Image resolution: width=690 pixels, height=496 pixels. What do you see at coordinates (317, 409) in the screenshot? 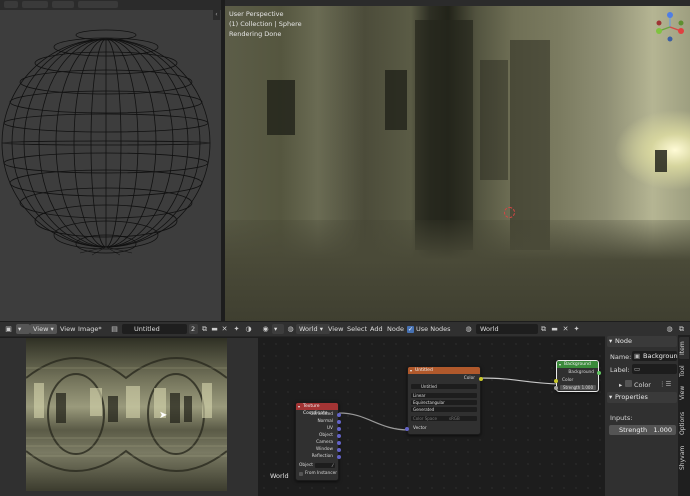
I see `node-header: ▾ Texture Coordinate` at bounding box center [317, 409].